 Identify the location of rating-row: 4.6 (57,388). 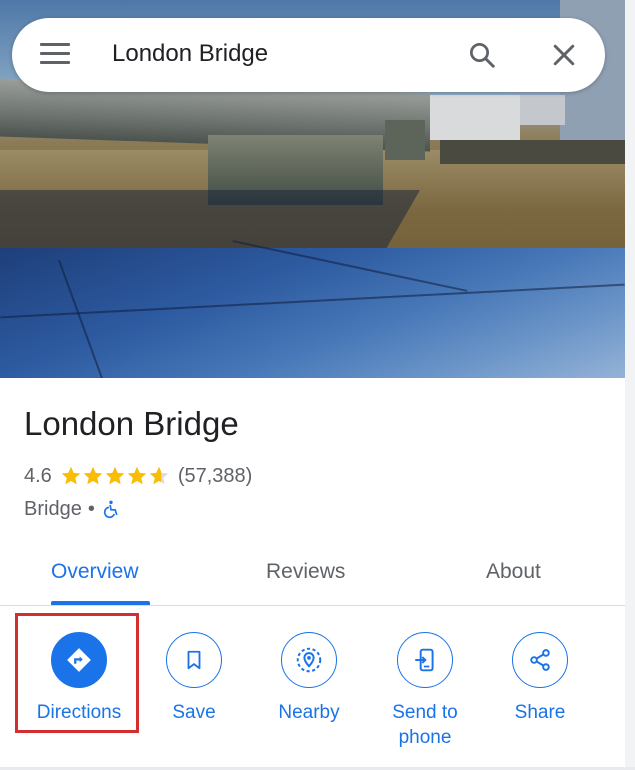
(138, 476).